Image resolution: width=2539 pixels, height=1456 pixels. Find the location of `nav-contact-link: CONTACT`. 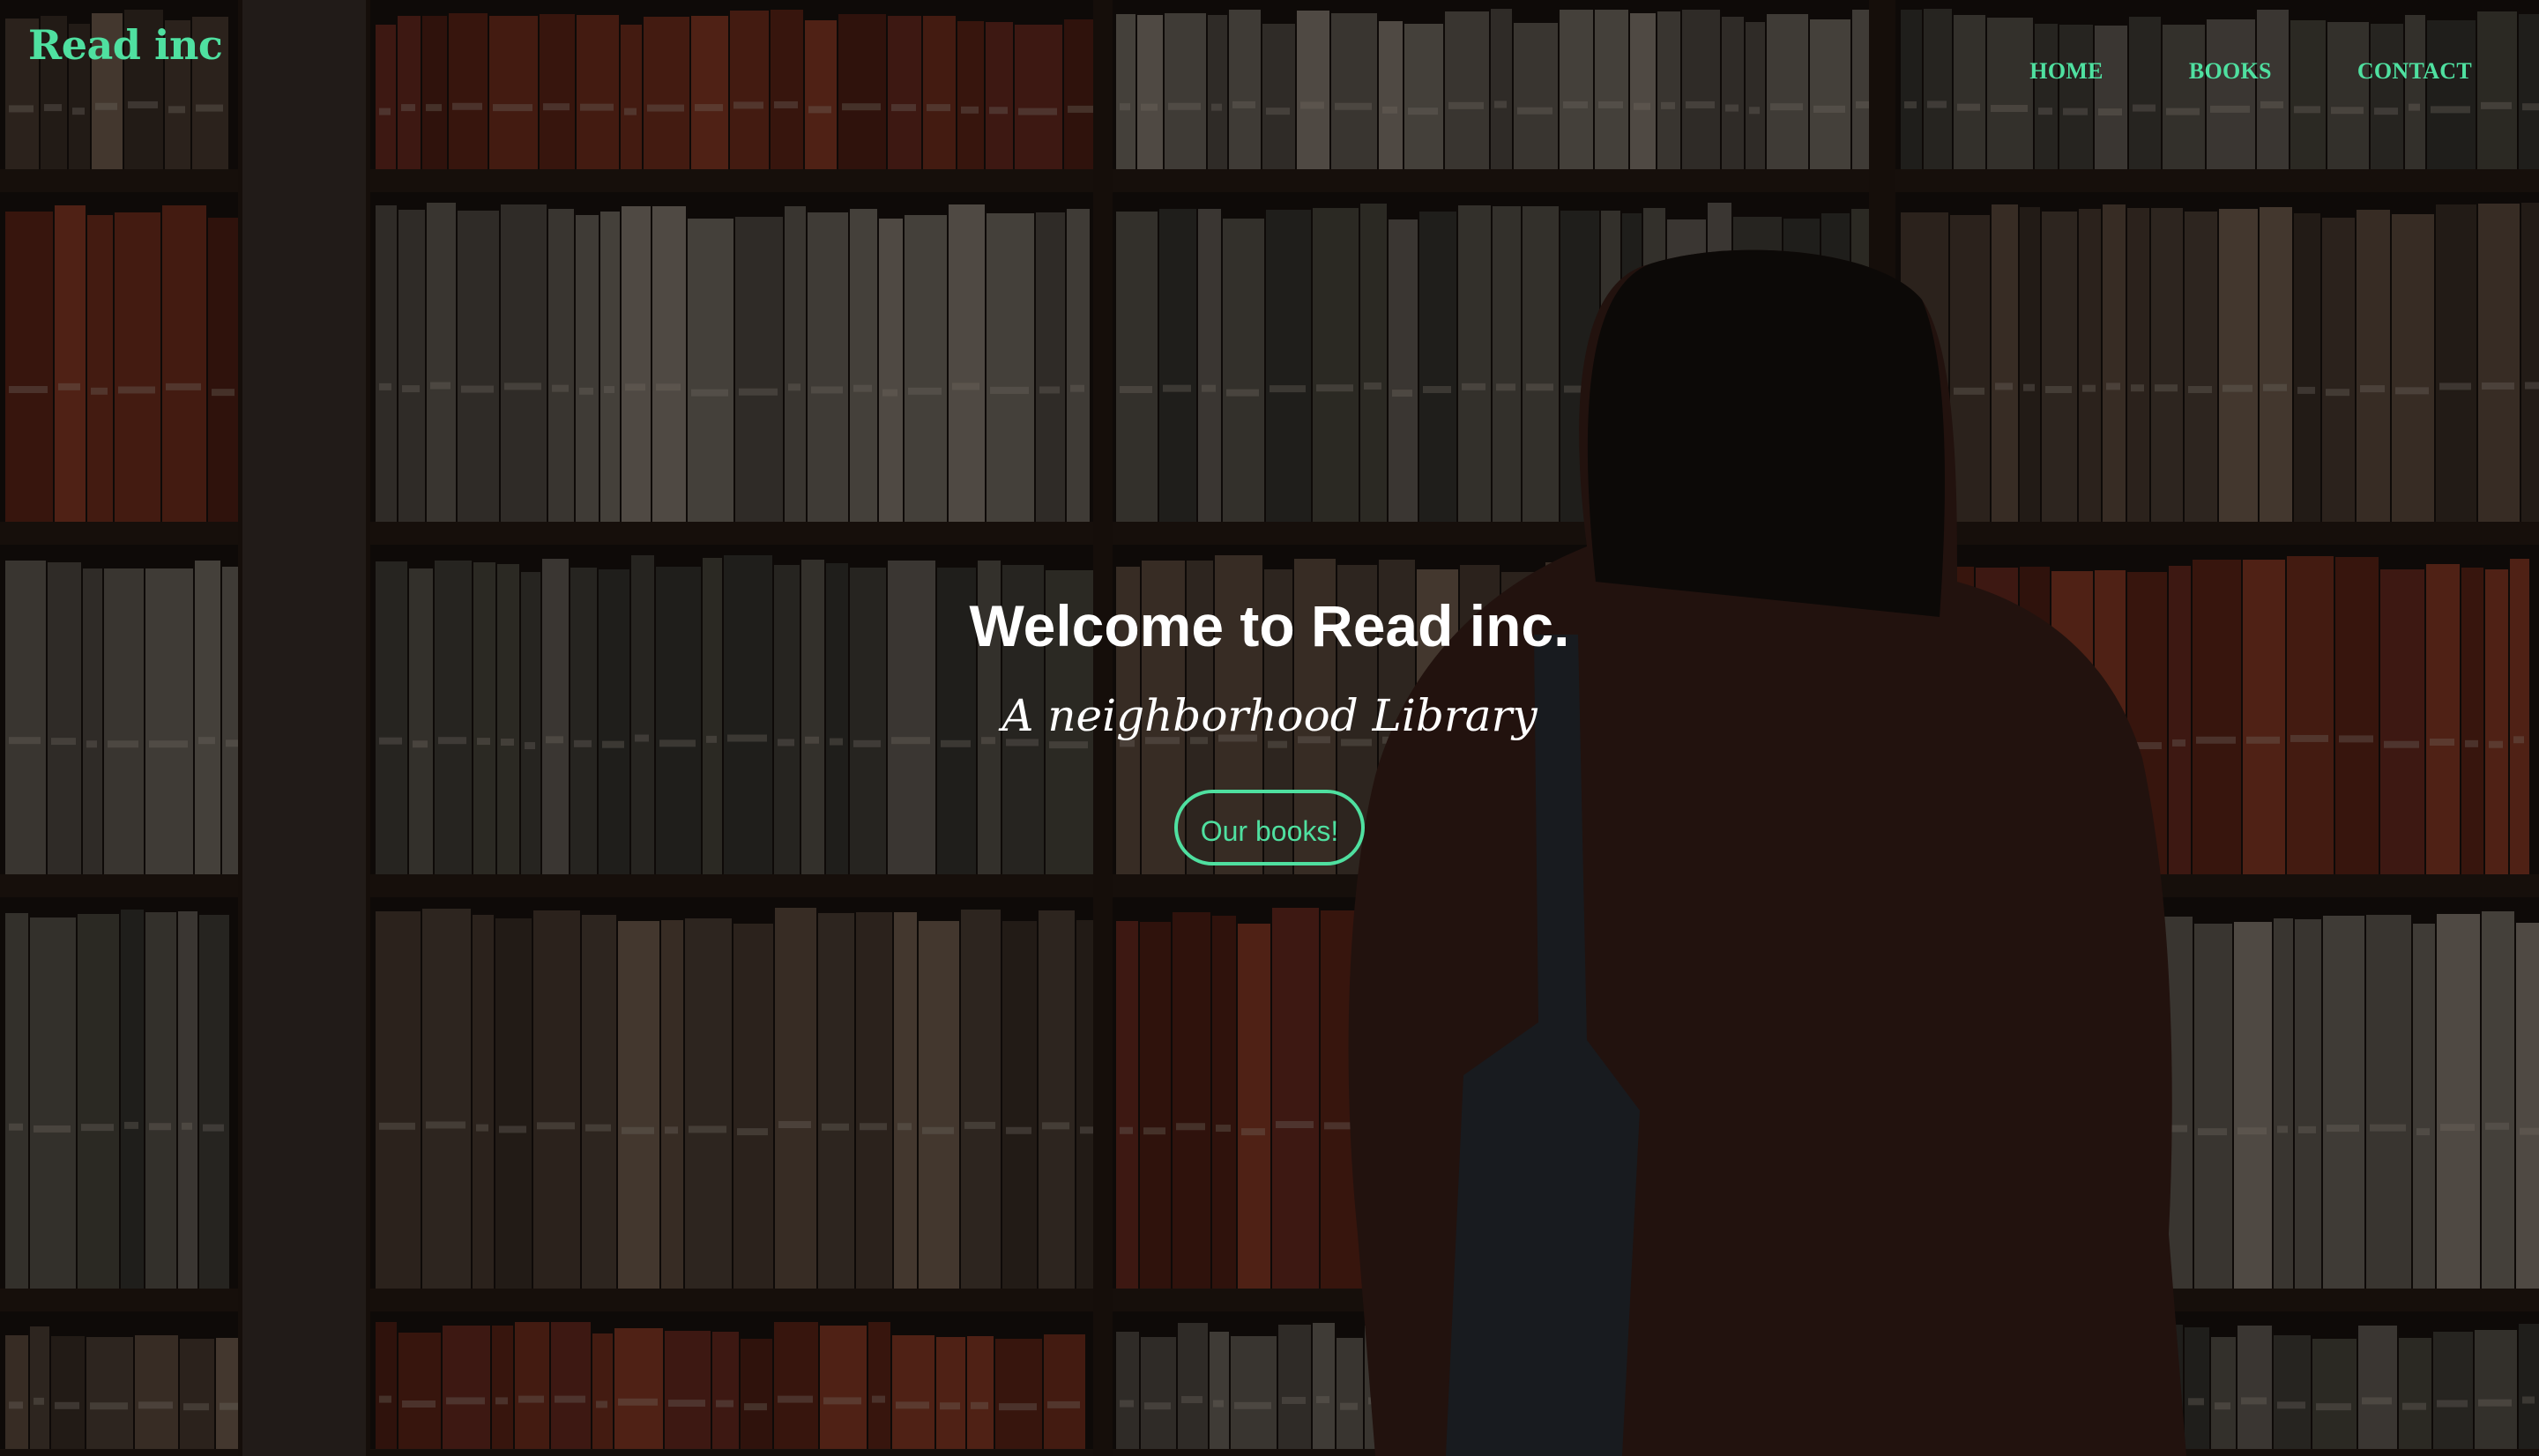

nav-contact-link: CONTACT is located at coordinates (2414, 71).